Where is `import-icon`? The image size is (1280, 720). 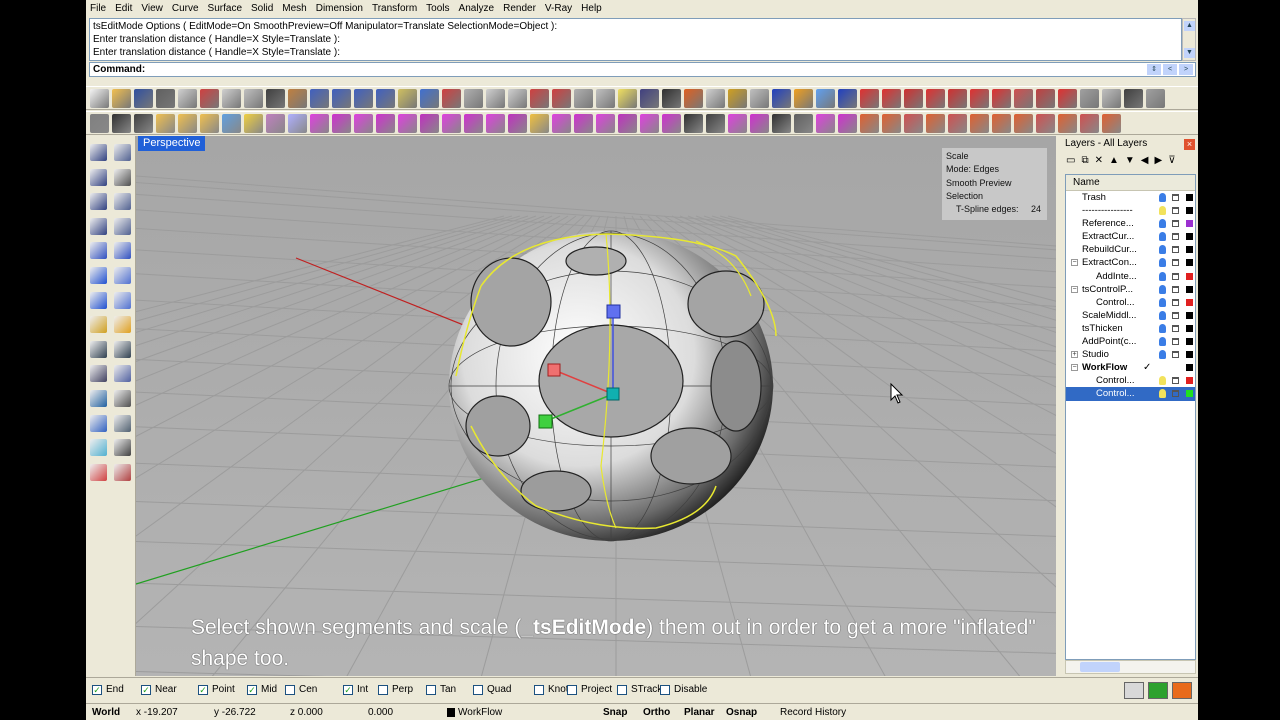
import-icon is located at coordinates (187, 98).